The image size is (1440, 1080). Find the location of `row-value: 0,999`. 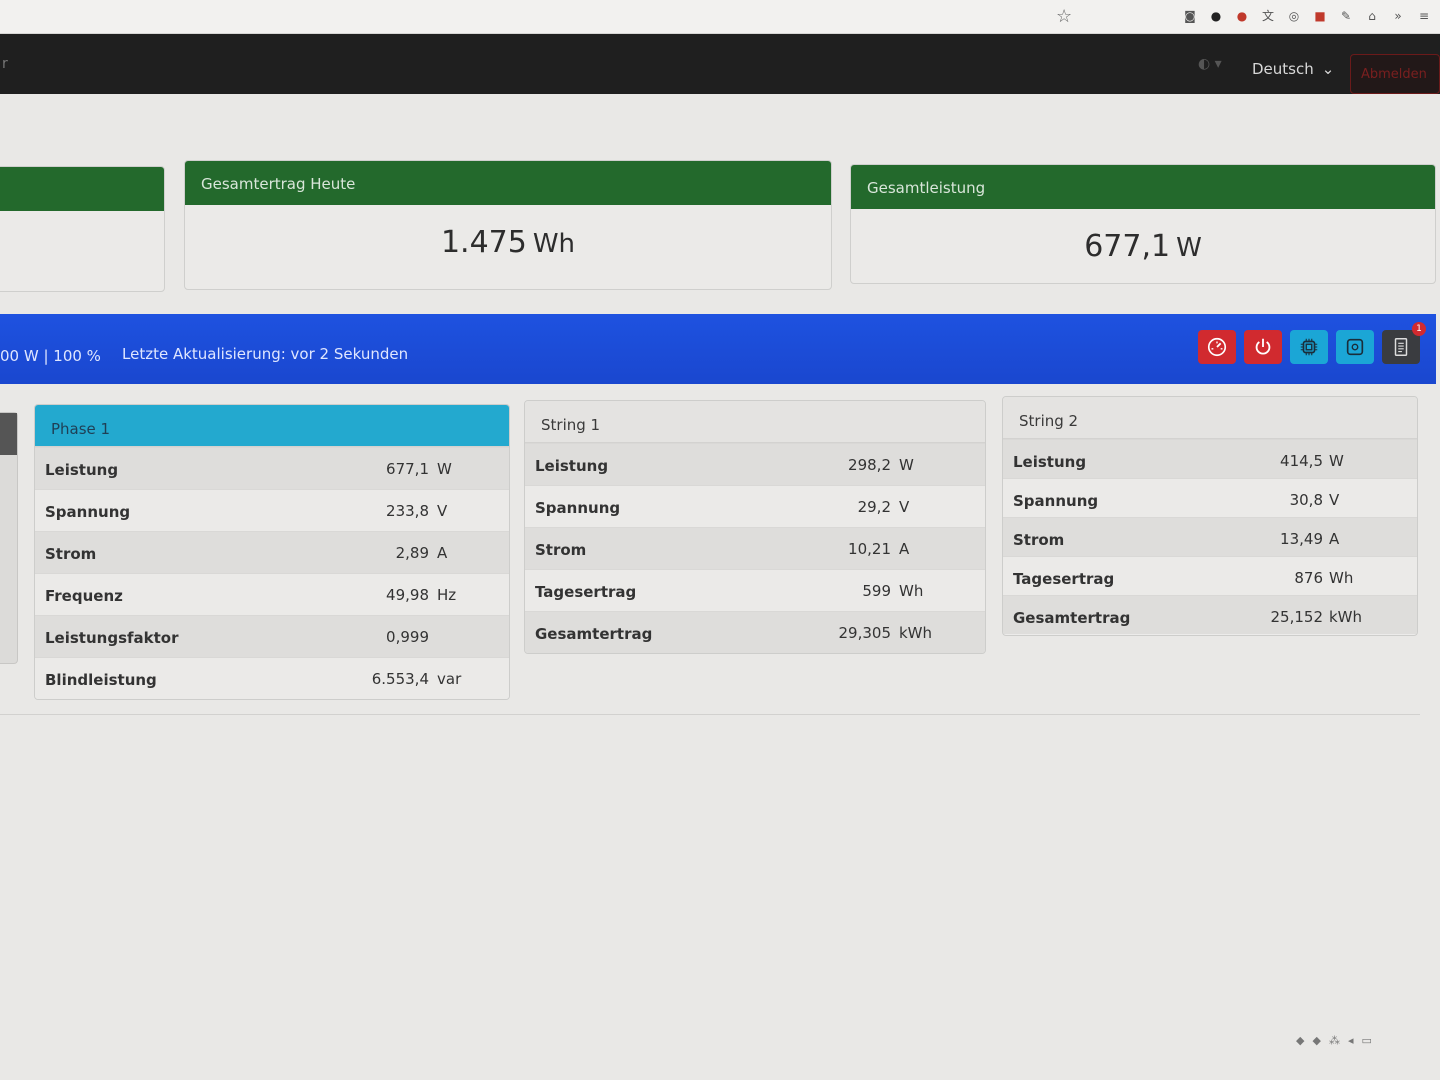

row-value: 0,999 is located at coordinates (407, 637).